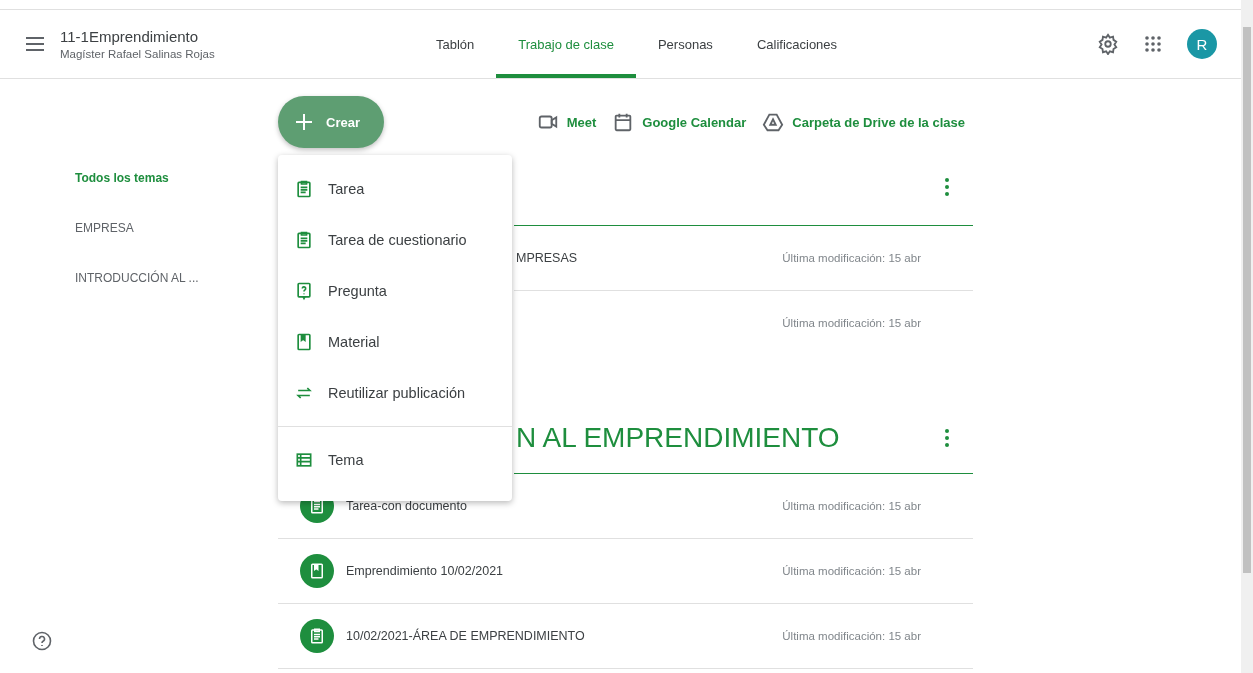 Image resolution: width=1253 pixels, height=673 pixels. What do you see at coordinates (406, 506) in the screenshot?
I see `item-title: Tarea-con documento` at bounding box center [406, 506].